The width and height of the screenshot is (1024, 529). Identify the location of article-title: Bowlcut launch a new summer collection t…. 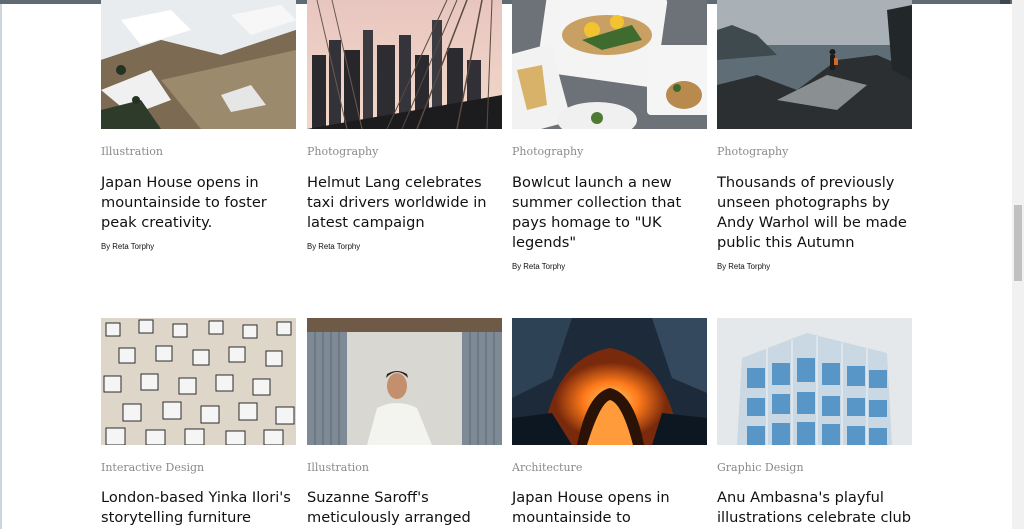
(612, 213).